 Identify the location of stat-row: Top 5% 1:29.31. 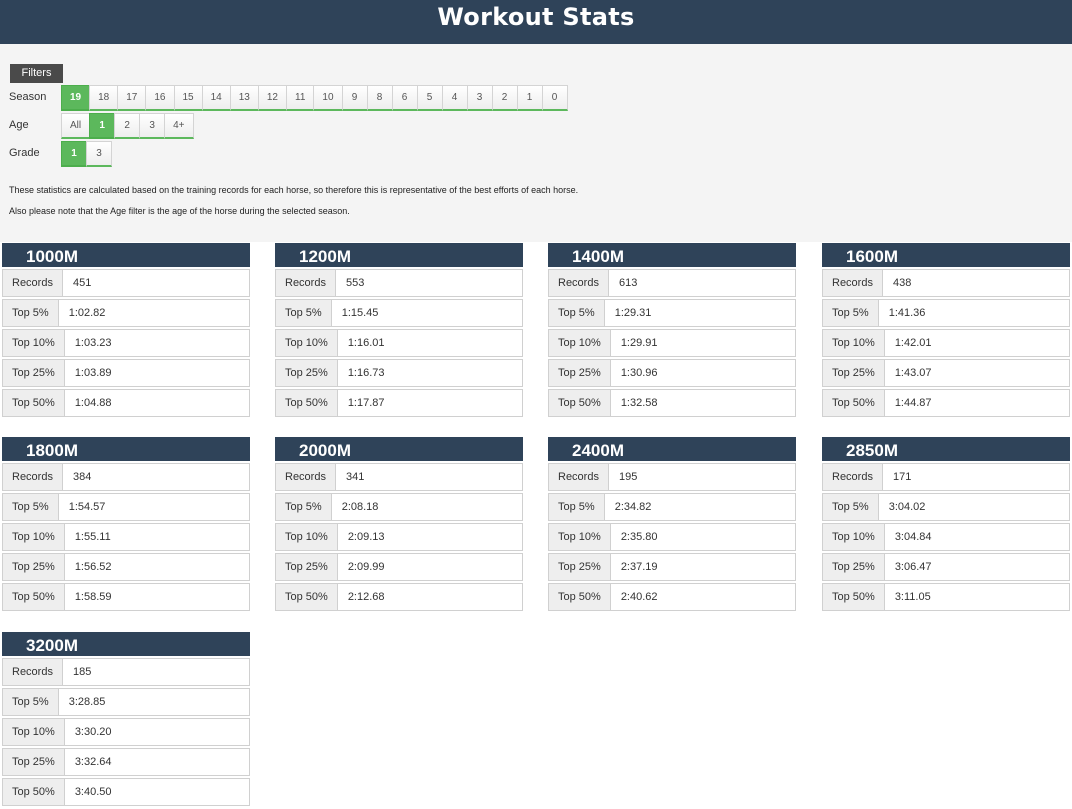
(672, 313).